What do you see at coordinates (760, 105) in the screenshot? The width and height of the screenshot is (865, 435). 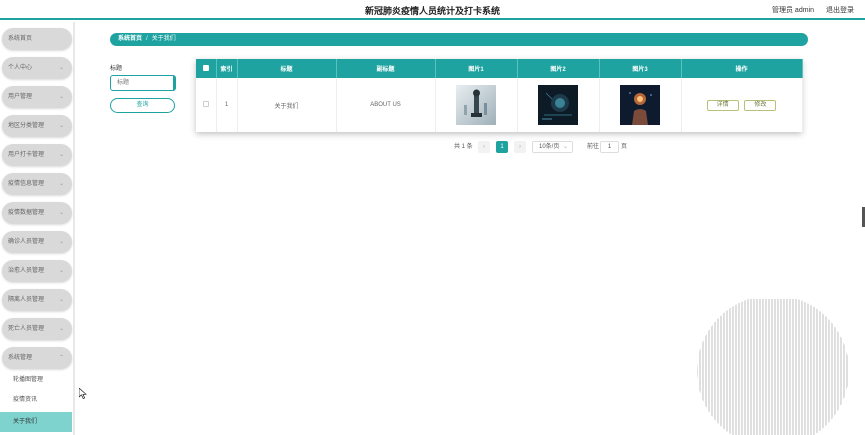 I see `edit-button: 修改` at bounding box center [760, 105].